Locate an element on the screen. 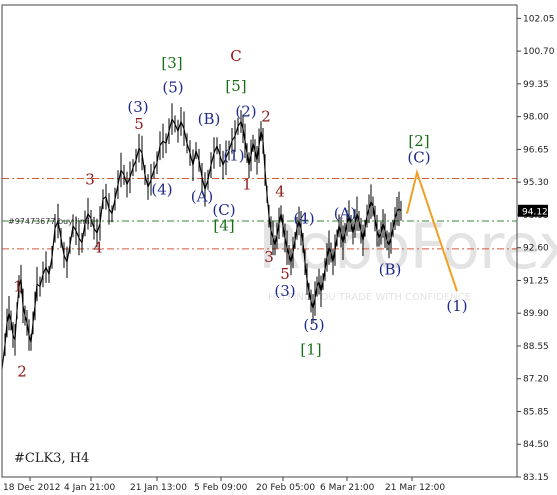  y-tick-label: 85.85 is located at coordinates (536, 412).